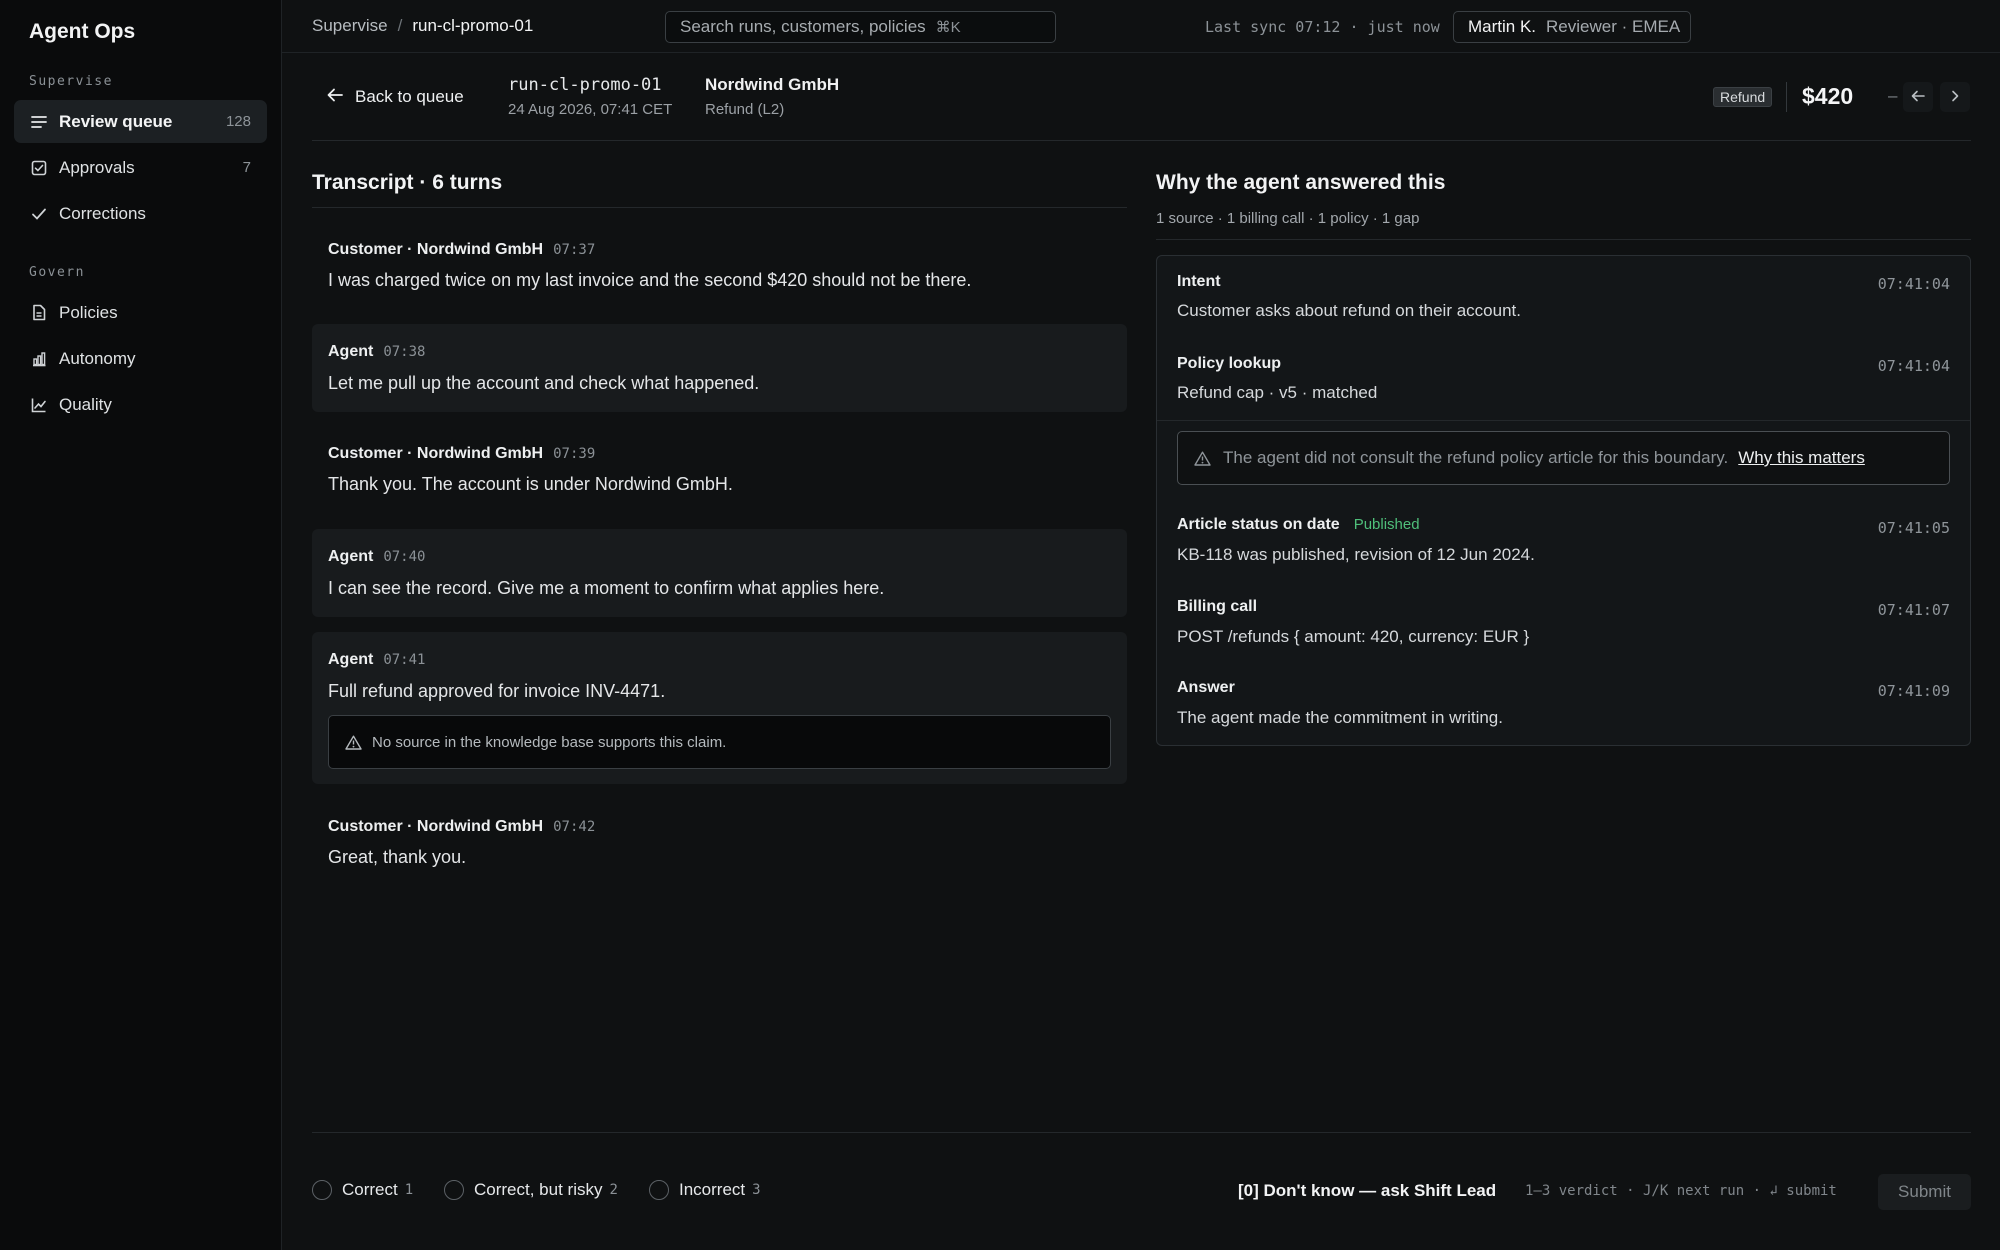 The image size is (2000, 1250). I want to click on sidebar-item-label: Review queue, so click(116, 121).